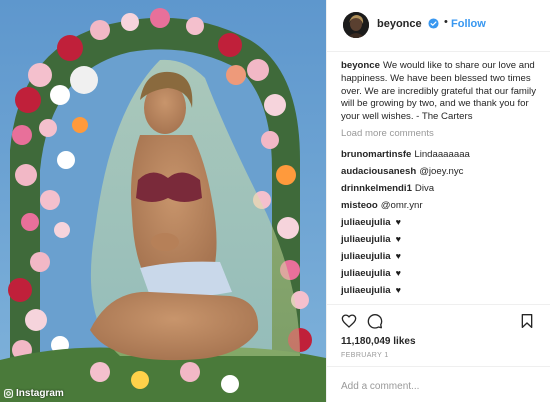 The image size is (550, 402). I want to click on post-date: FEBRUARY 1, so click(365, 355).